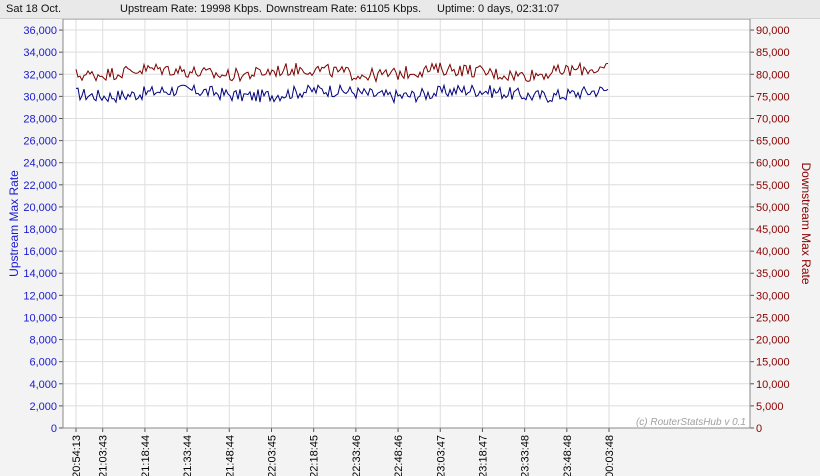 This screenshot has height=476, width=820. What do you see at coordinates (691, 422) in the screenshot?
I see `watermark: (c) RouterStatsHub v 0.1` at bounding box center [691, 422].